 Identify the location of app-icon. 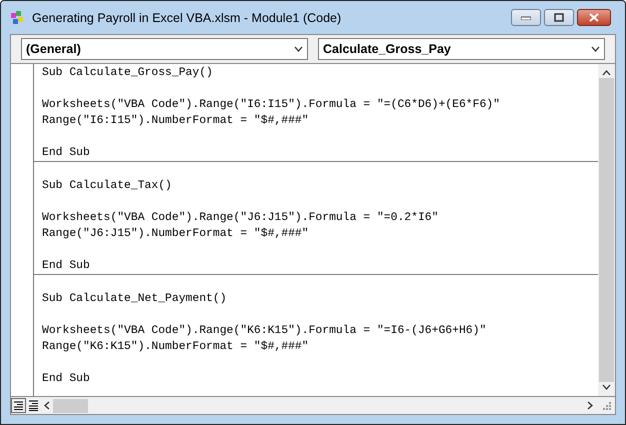
(18, 18).